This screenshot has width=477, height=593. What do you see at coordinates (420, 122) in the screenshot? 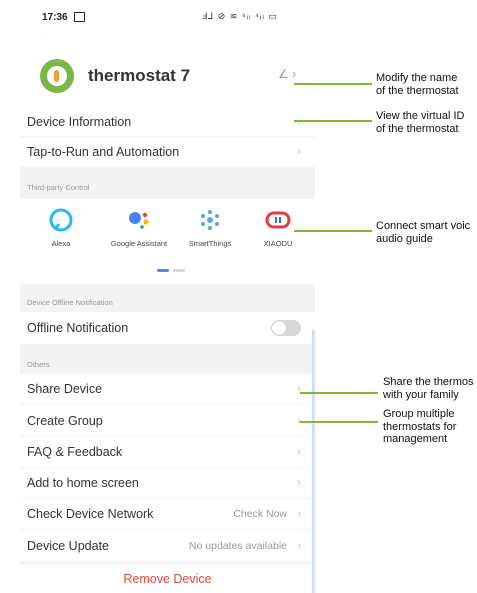
I see `callout-view-id: View the virtual ID of the thermostat` at bounding box center [420, 122].